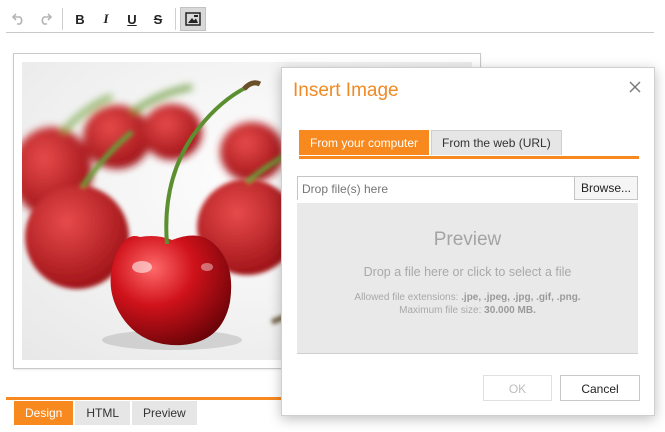 The height and width of the screenshot is (432, 665). What do you see at coordinates (440, 310) in the screenshot?
I see `max-file-size-label: Maximum file size:` at bounding box center [440, 310].